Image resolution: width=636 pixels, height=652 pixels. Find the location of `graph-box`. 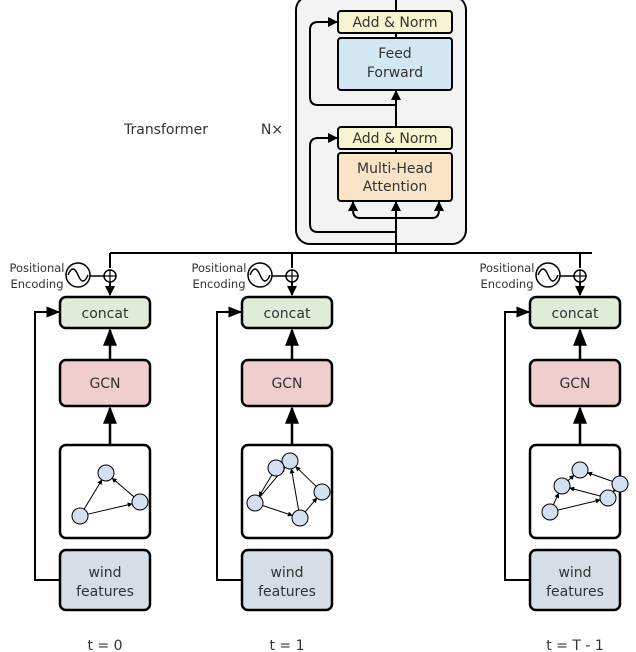

graph-box is located at coordinates (105, 491).